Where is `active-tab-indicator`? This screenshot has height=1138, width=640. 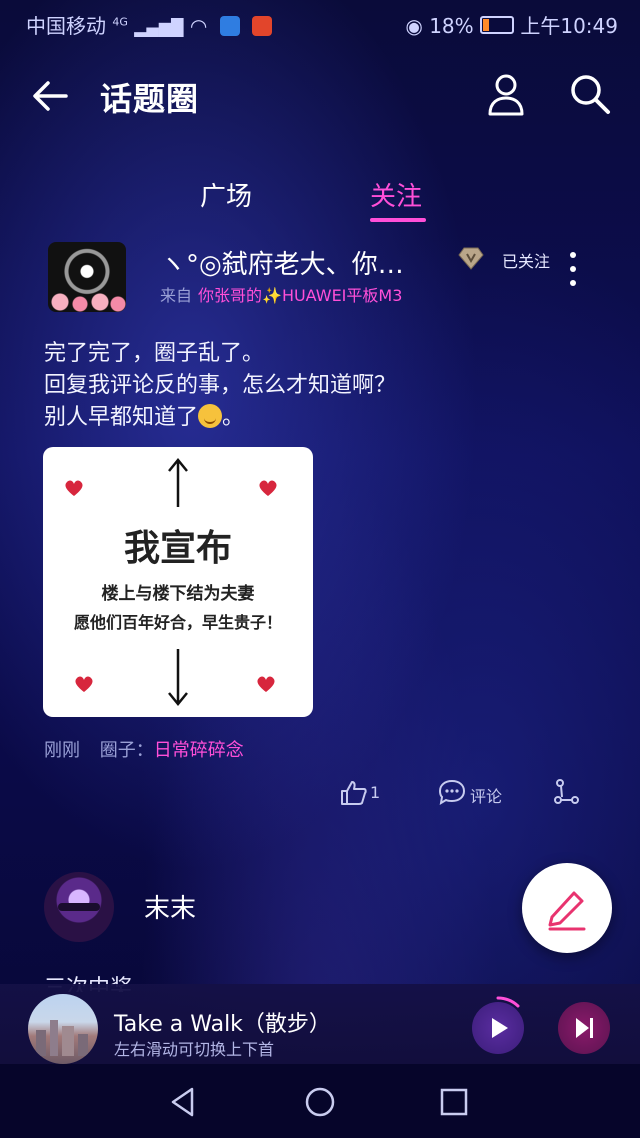 active-tab-indicator is located at coordinates (398, 220).